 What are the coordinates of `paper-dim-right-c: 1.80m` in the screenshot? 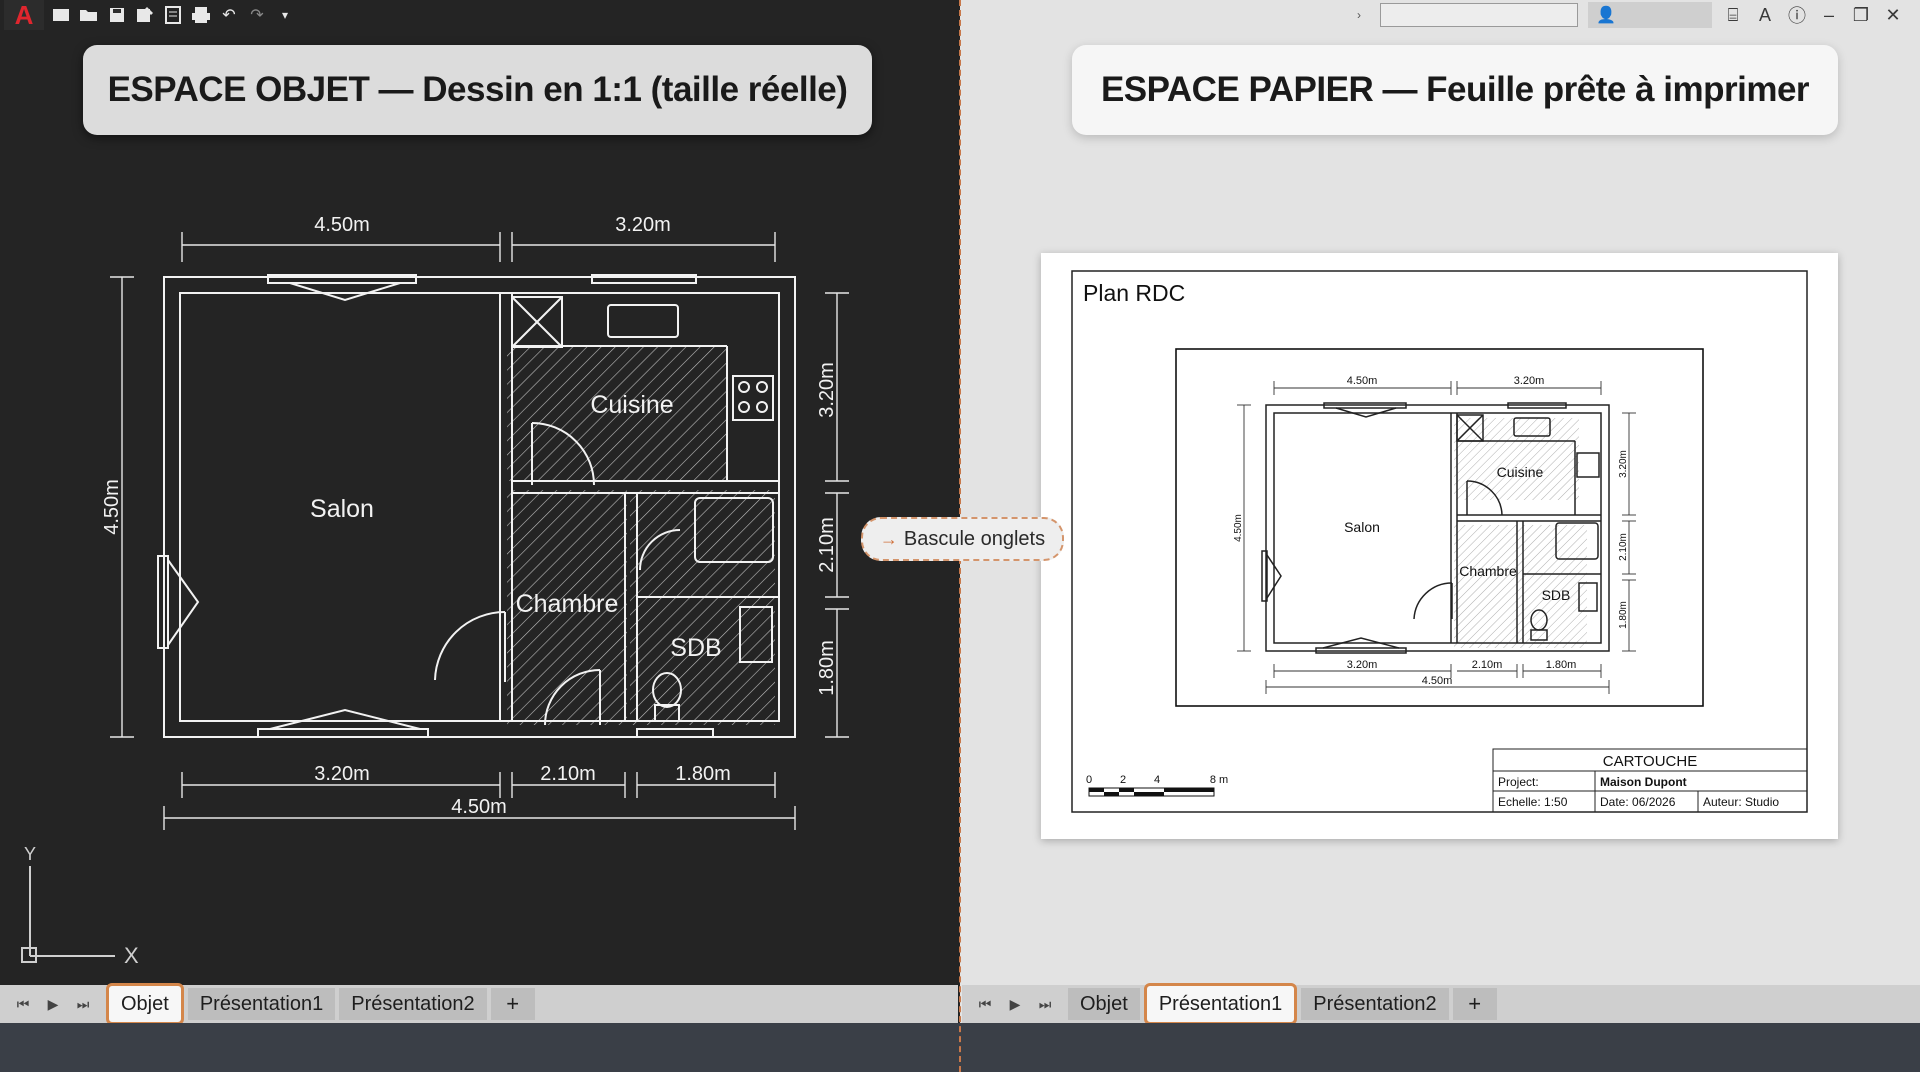 It's located at (1623, 615).